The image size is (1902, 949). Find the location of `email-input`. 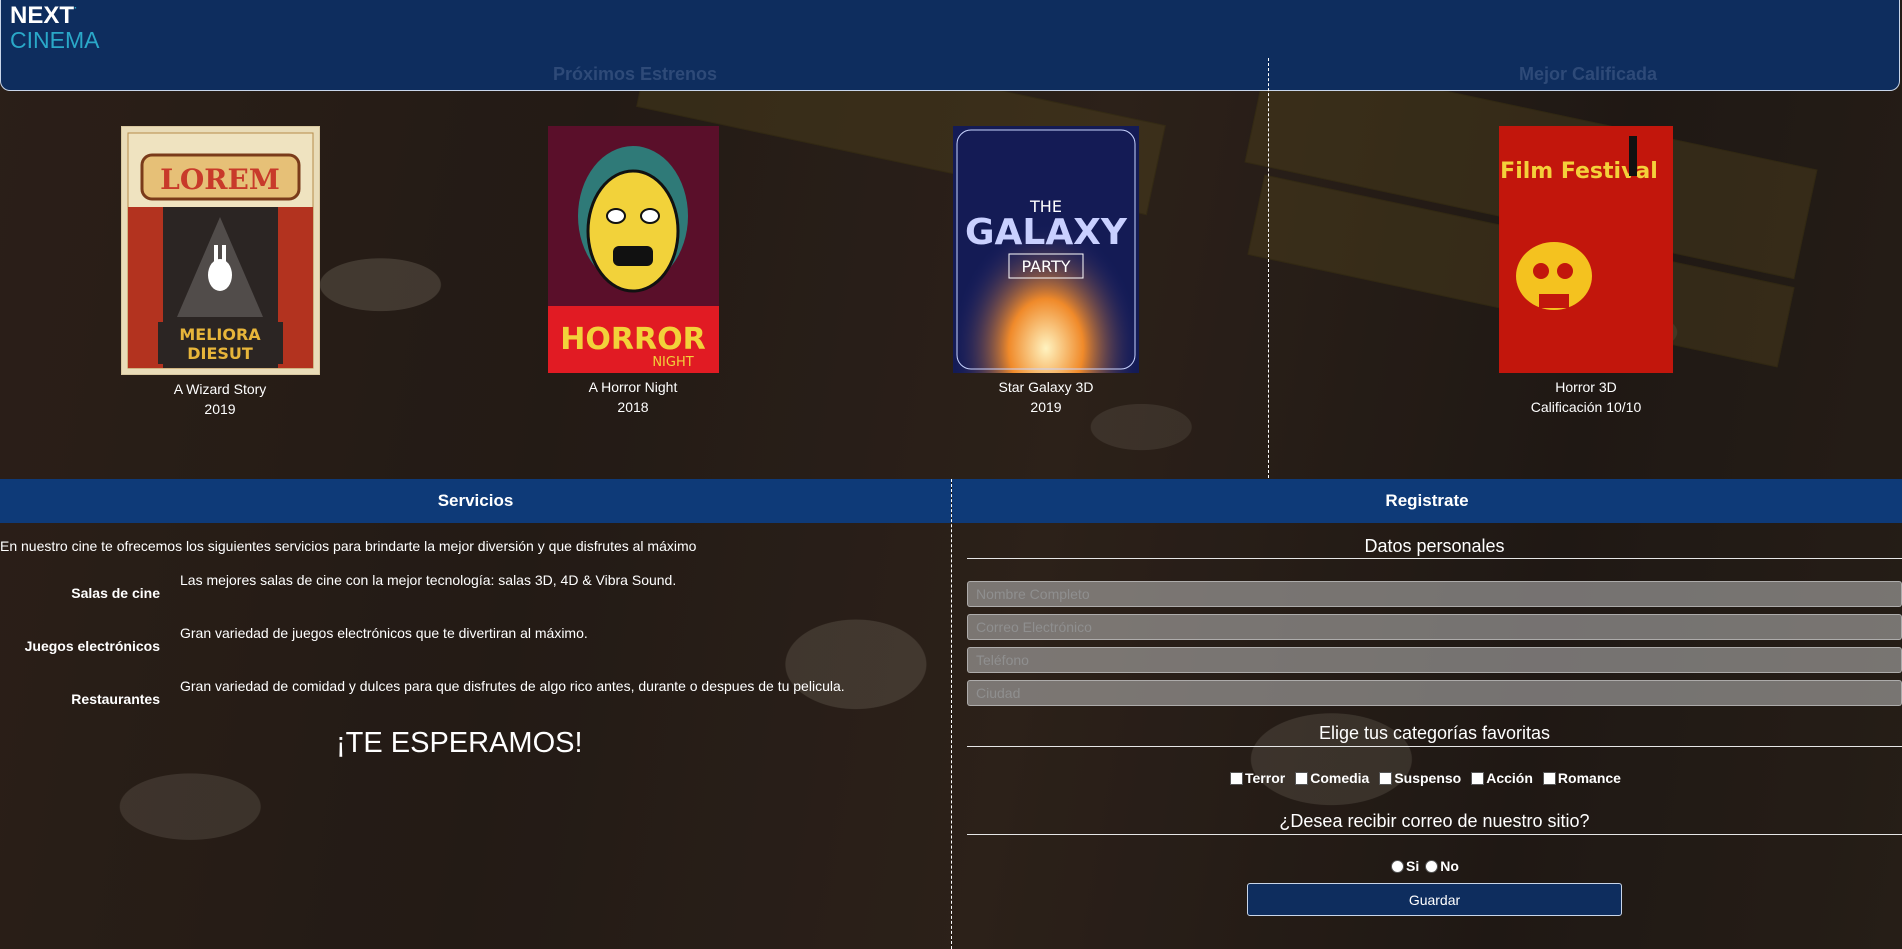

email-input is located at coordinates (1434, 627).